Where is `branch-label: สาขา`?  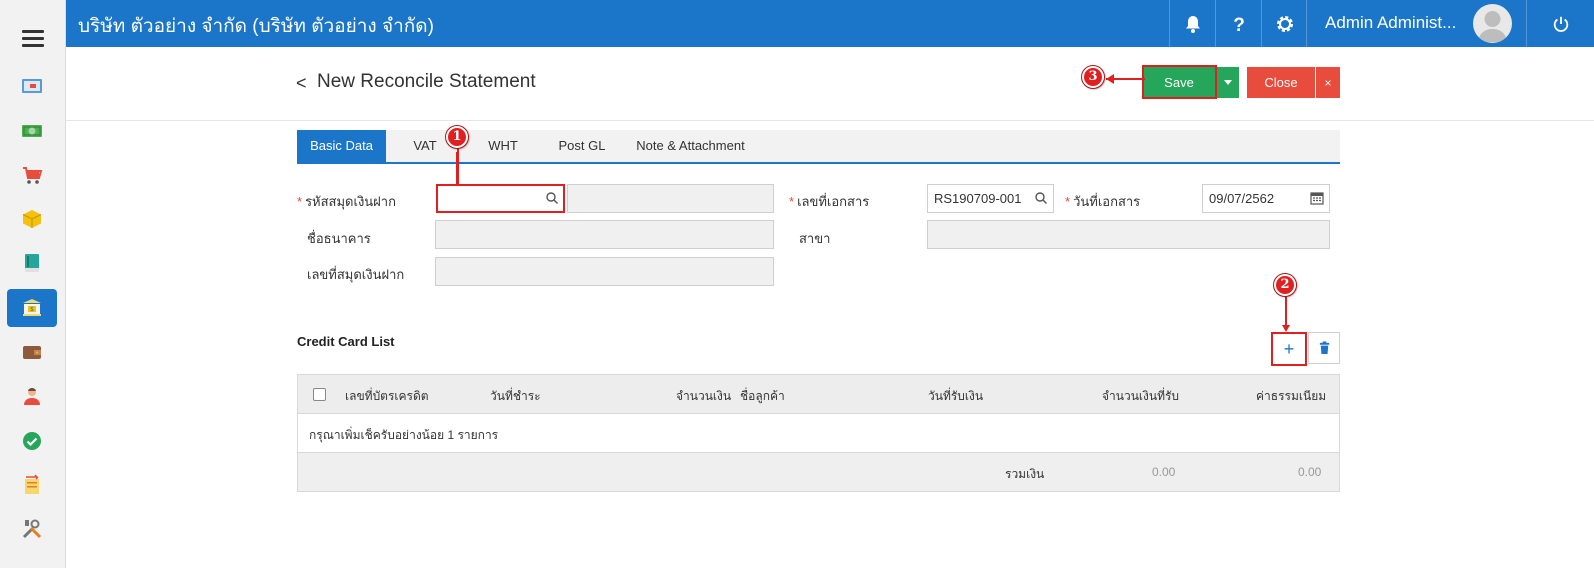
branch-label: สาขา is located at coordinates (815, 238).